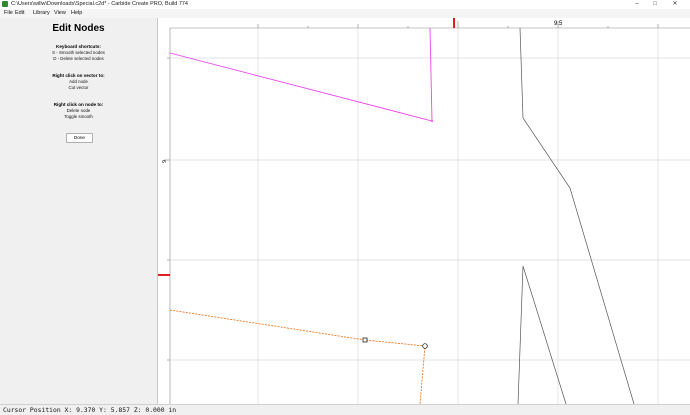  I want to click on menu-edit: Edit, so click(19, 13).